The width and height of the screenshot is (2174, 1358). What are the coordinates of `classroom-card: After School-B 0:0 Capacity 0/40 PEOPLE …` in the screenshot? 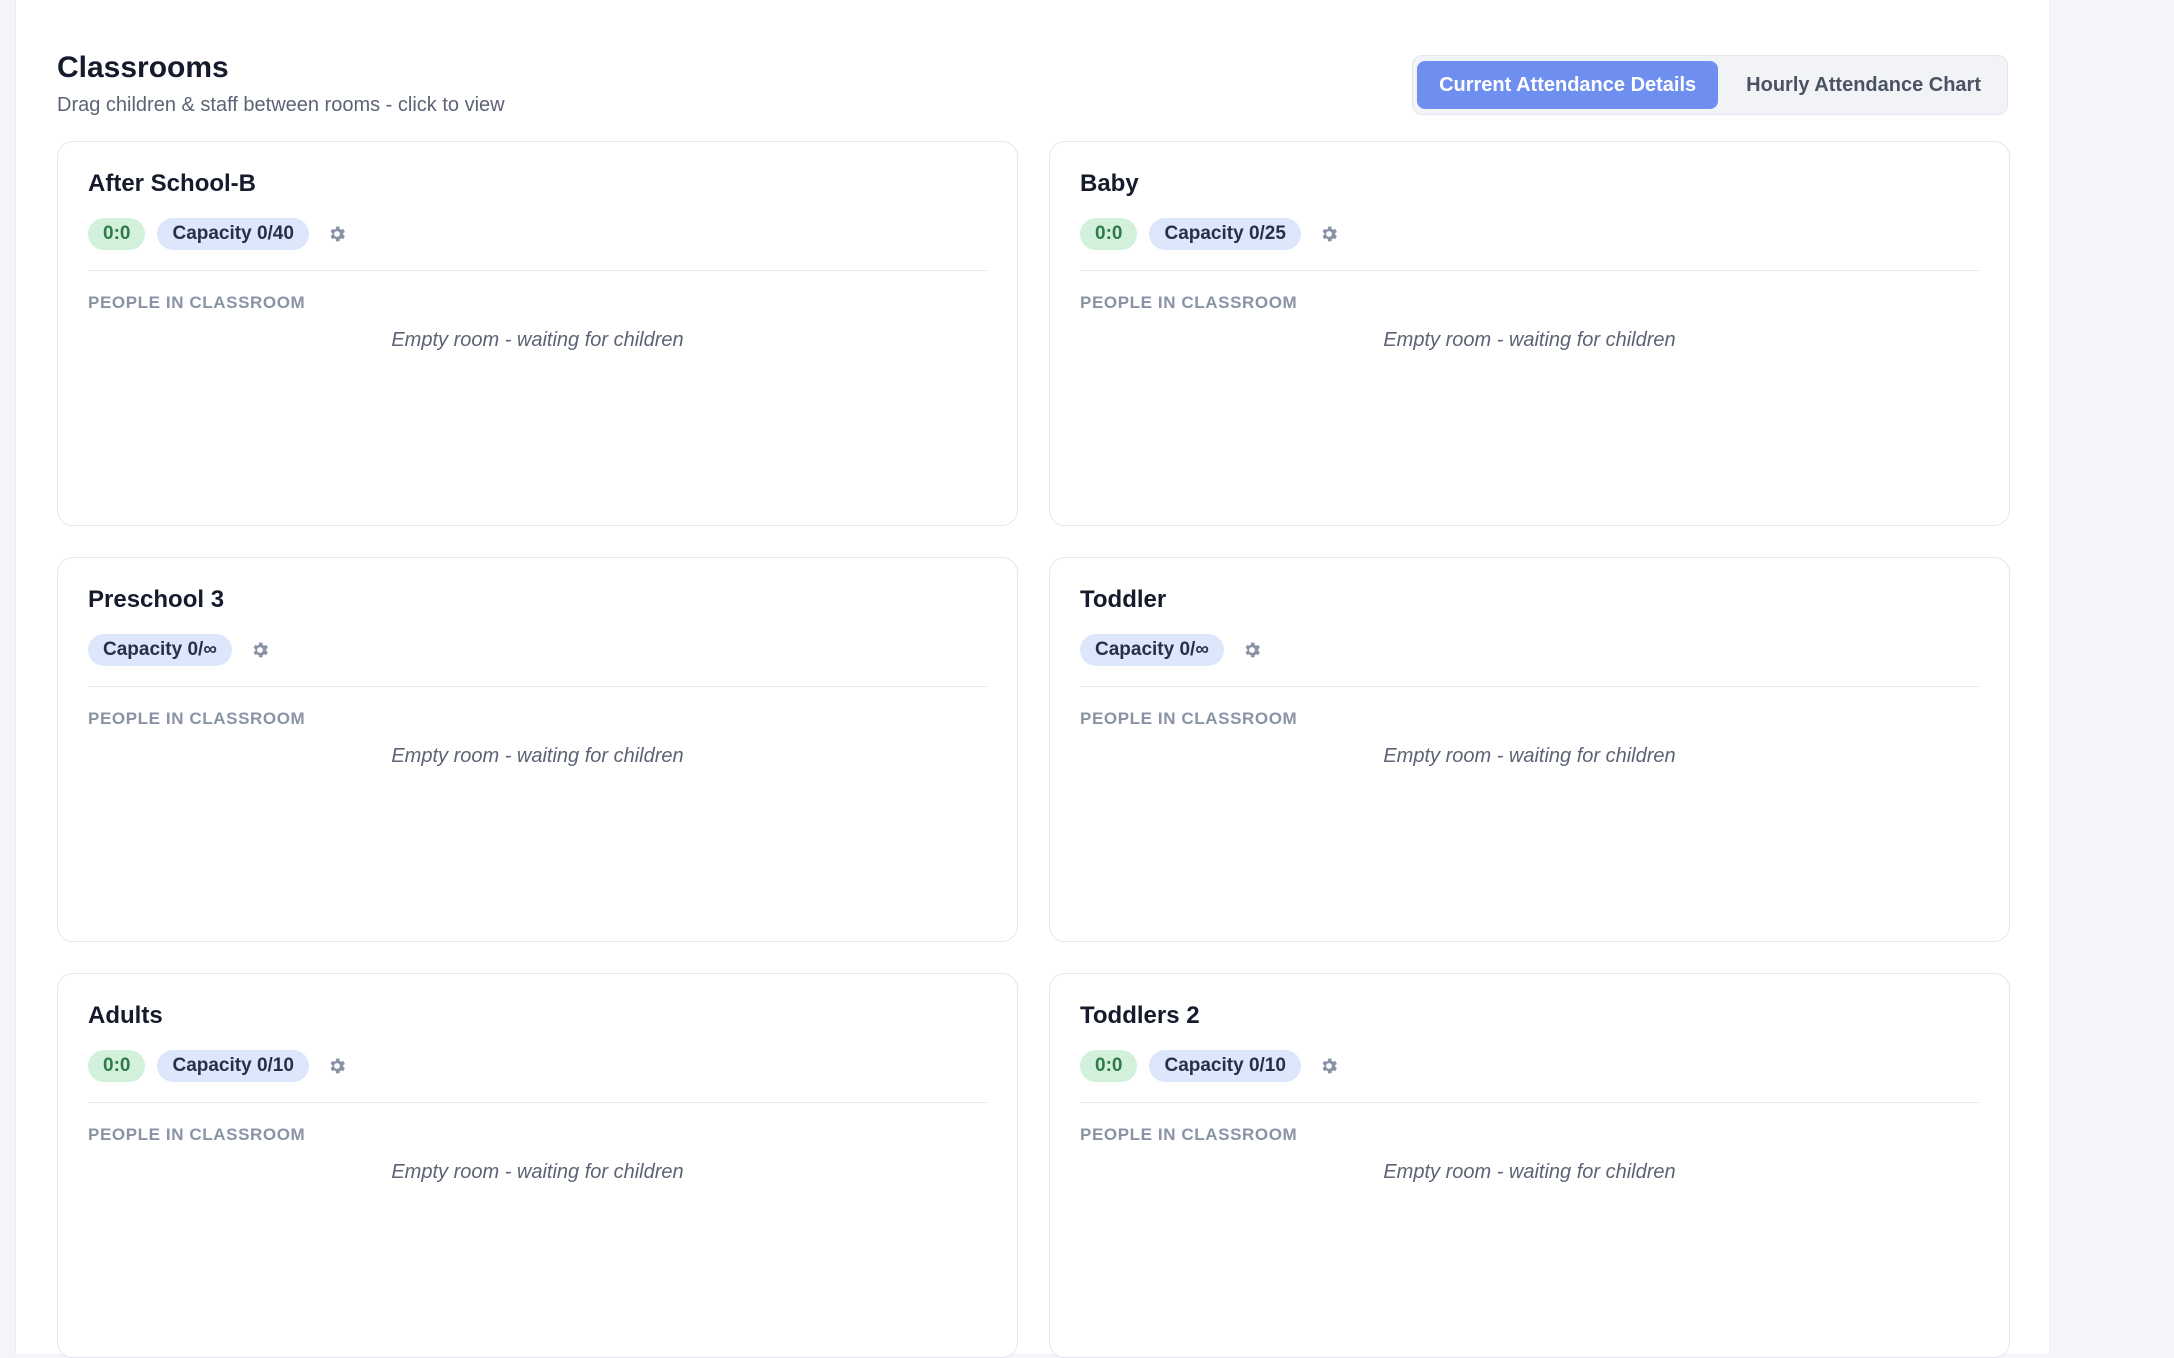 It's located at (537, 333).